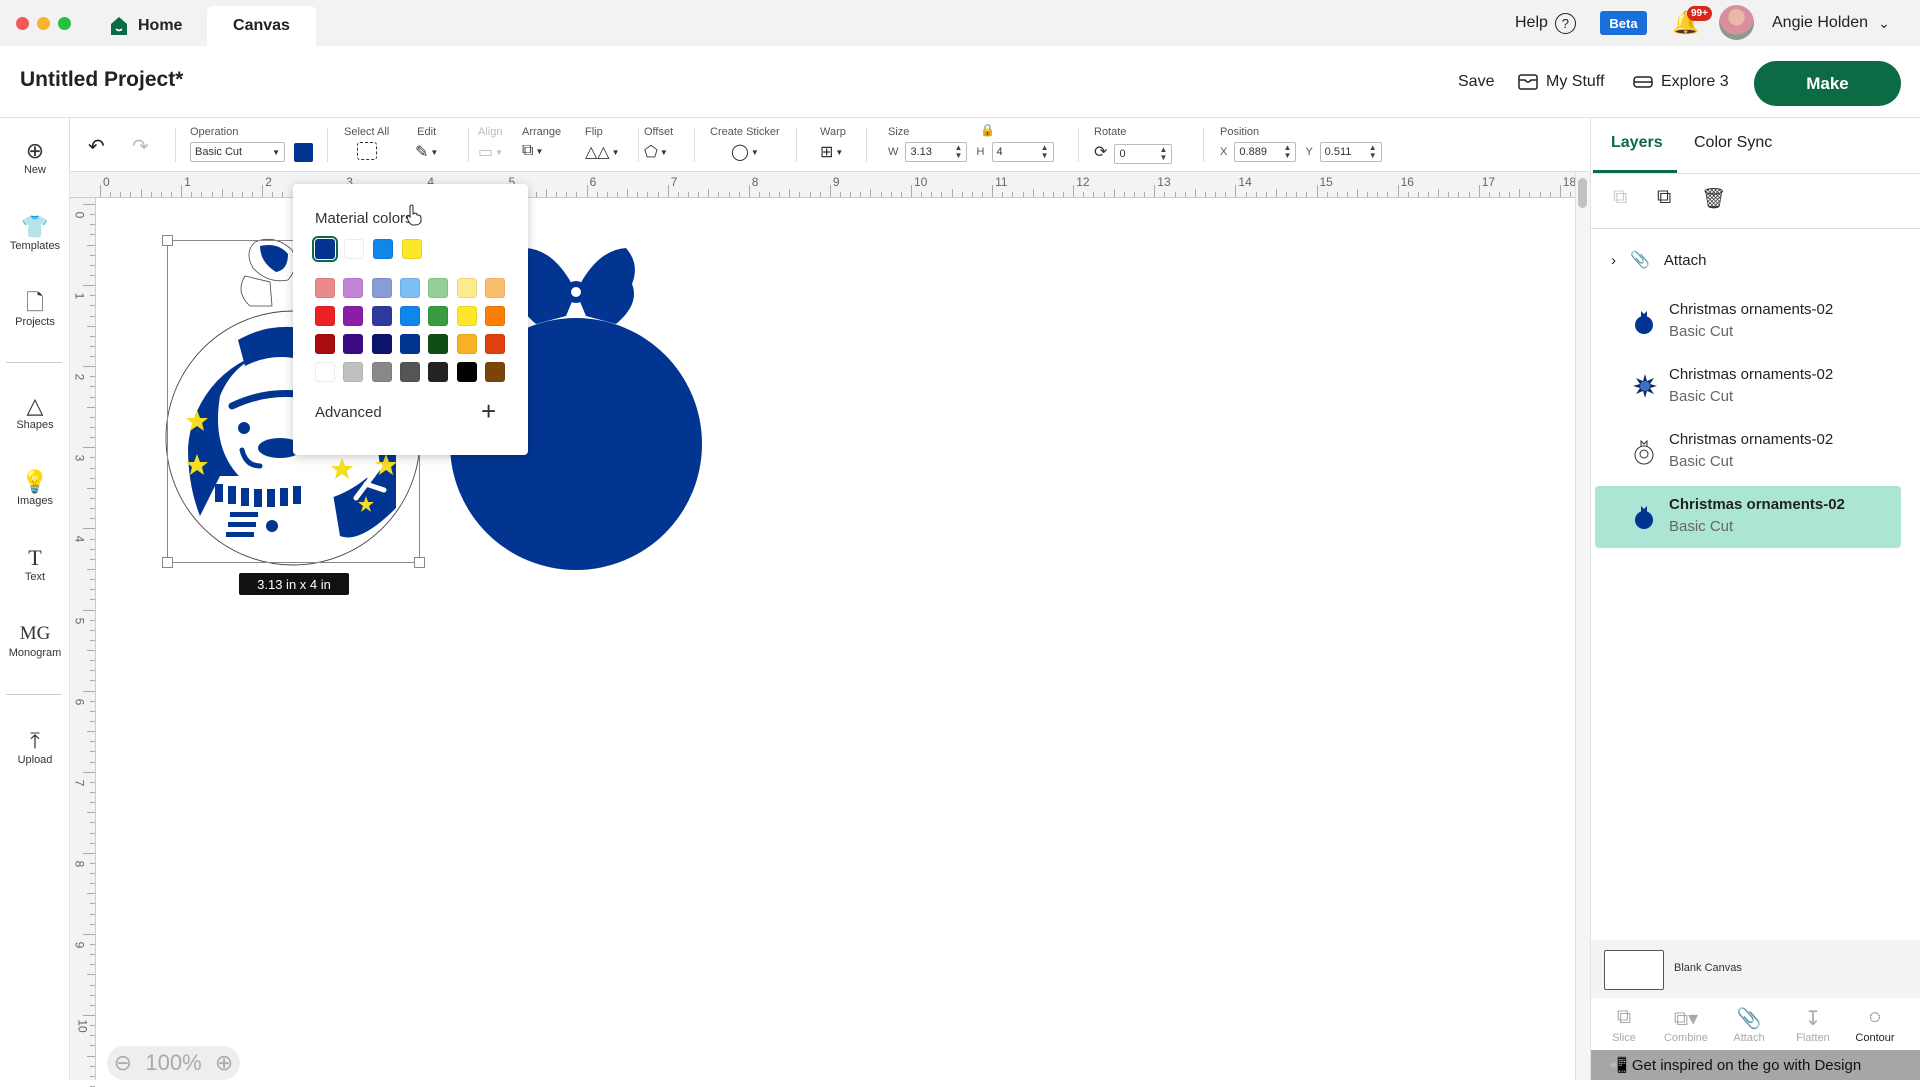 This screenshot has height=1087, width=1920. What do you see at coordinates (304, 152) in the screenshot?
I see `operation-color-swatch` at bounding box center [304, 152].